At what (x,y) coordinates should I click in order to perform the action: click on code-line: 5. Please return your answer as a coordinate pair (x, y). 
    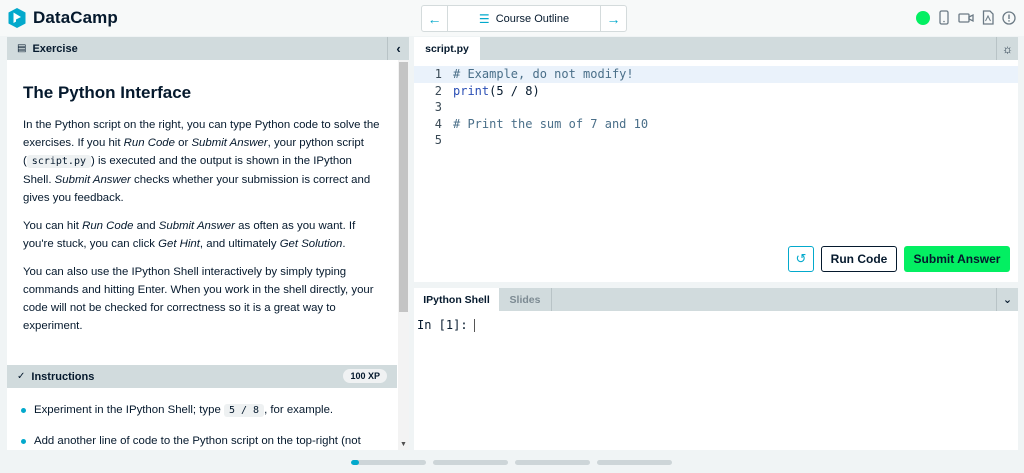
    Looking at the image, I should click on (716, 140).